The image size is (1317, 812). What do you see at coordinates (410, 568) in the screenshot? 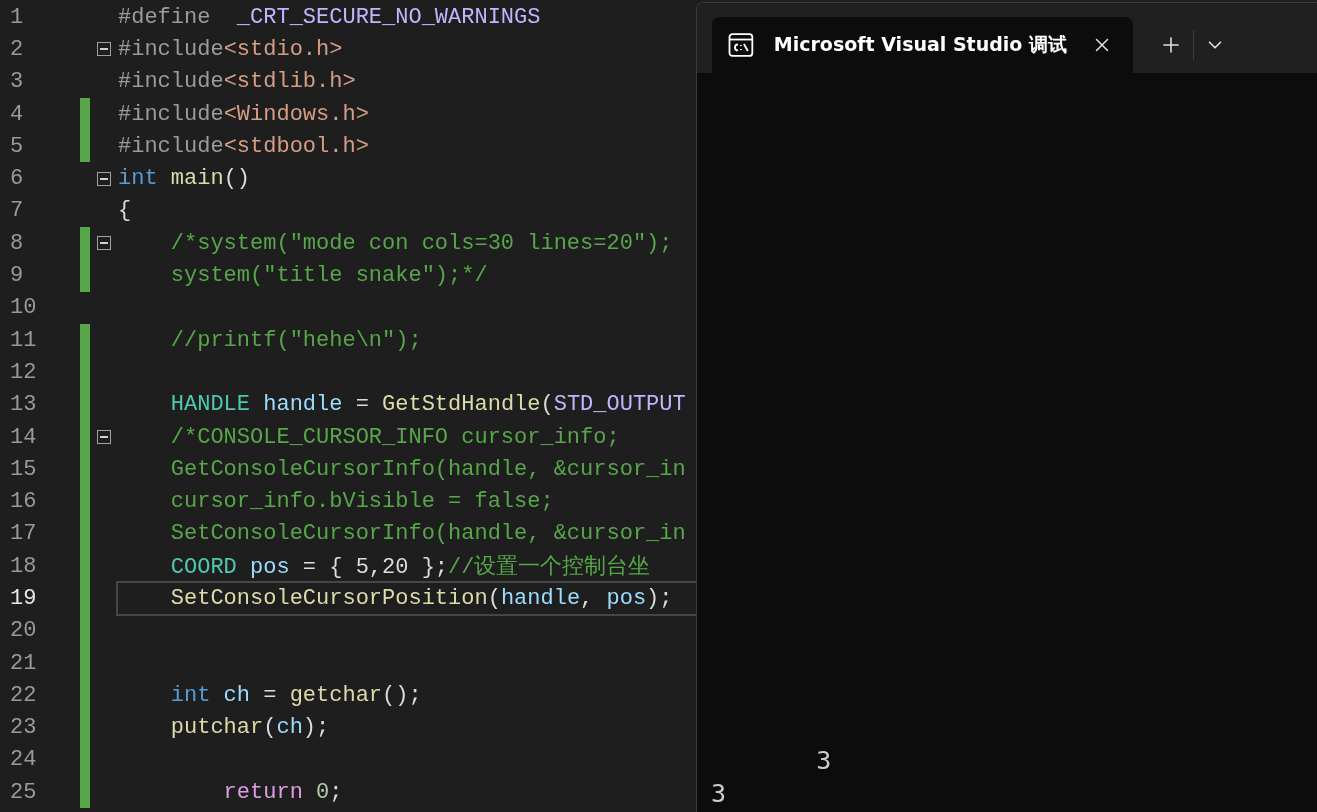
I see `code-line: COORD pos = { 5,20 };//设置一个控制台坐` at bounding box center [410, 568].